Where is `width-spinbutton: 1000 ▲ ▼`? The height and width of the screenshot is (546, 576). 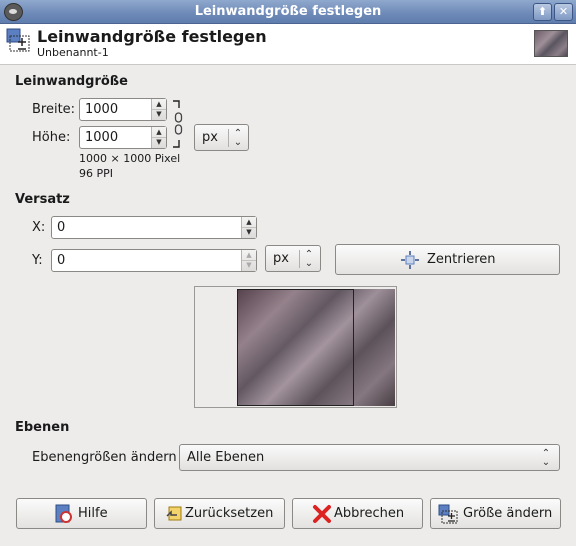 width-spinbutton: 1000 ▲ ▼ is located at coordinates (123, 109).